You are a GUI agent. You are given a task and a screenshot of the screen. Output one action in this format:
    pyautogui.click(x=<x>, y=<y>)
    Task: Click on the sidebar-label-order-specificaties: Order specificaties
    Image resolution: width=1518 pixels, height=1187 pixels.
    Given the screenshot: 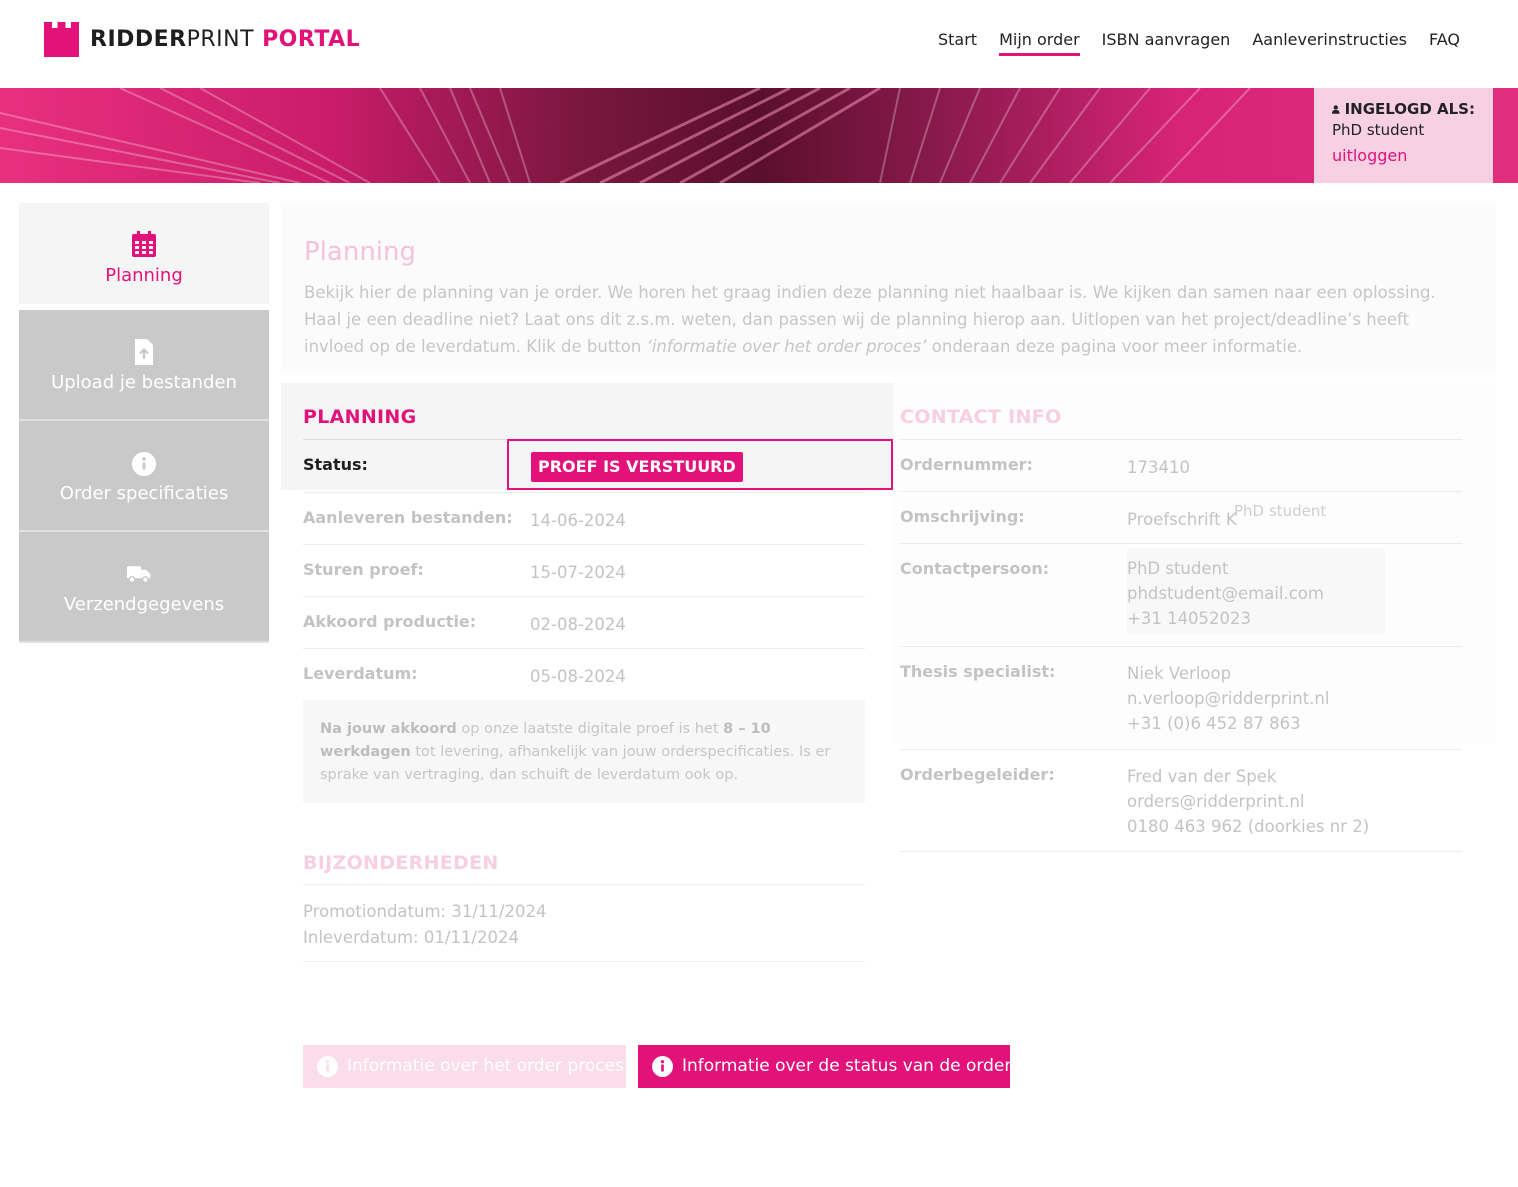 What is the action you would take?
    pyautogui.click(x=144, y=493)
    